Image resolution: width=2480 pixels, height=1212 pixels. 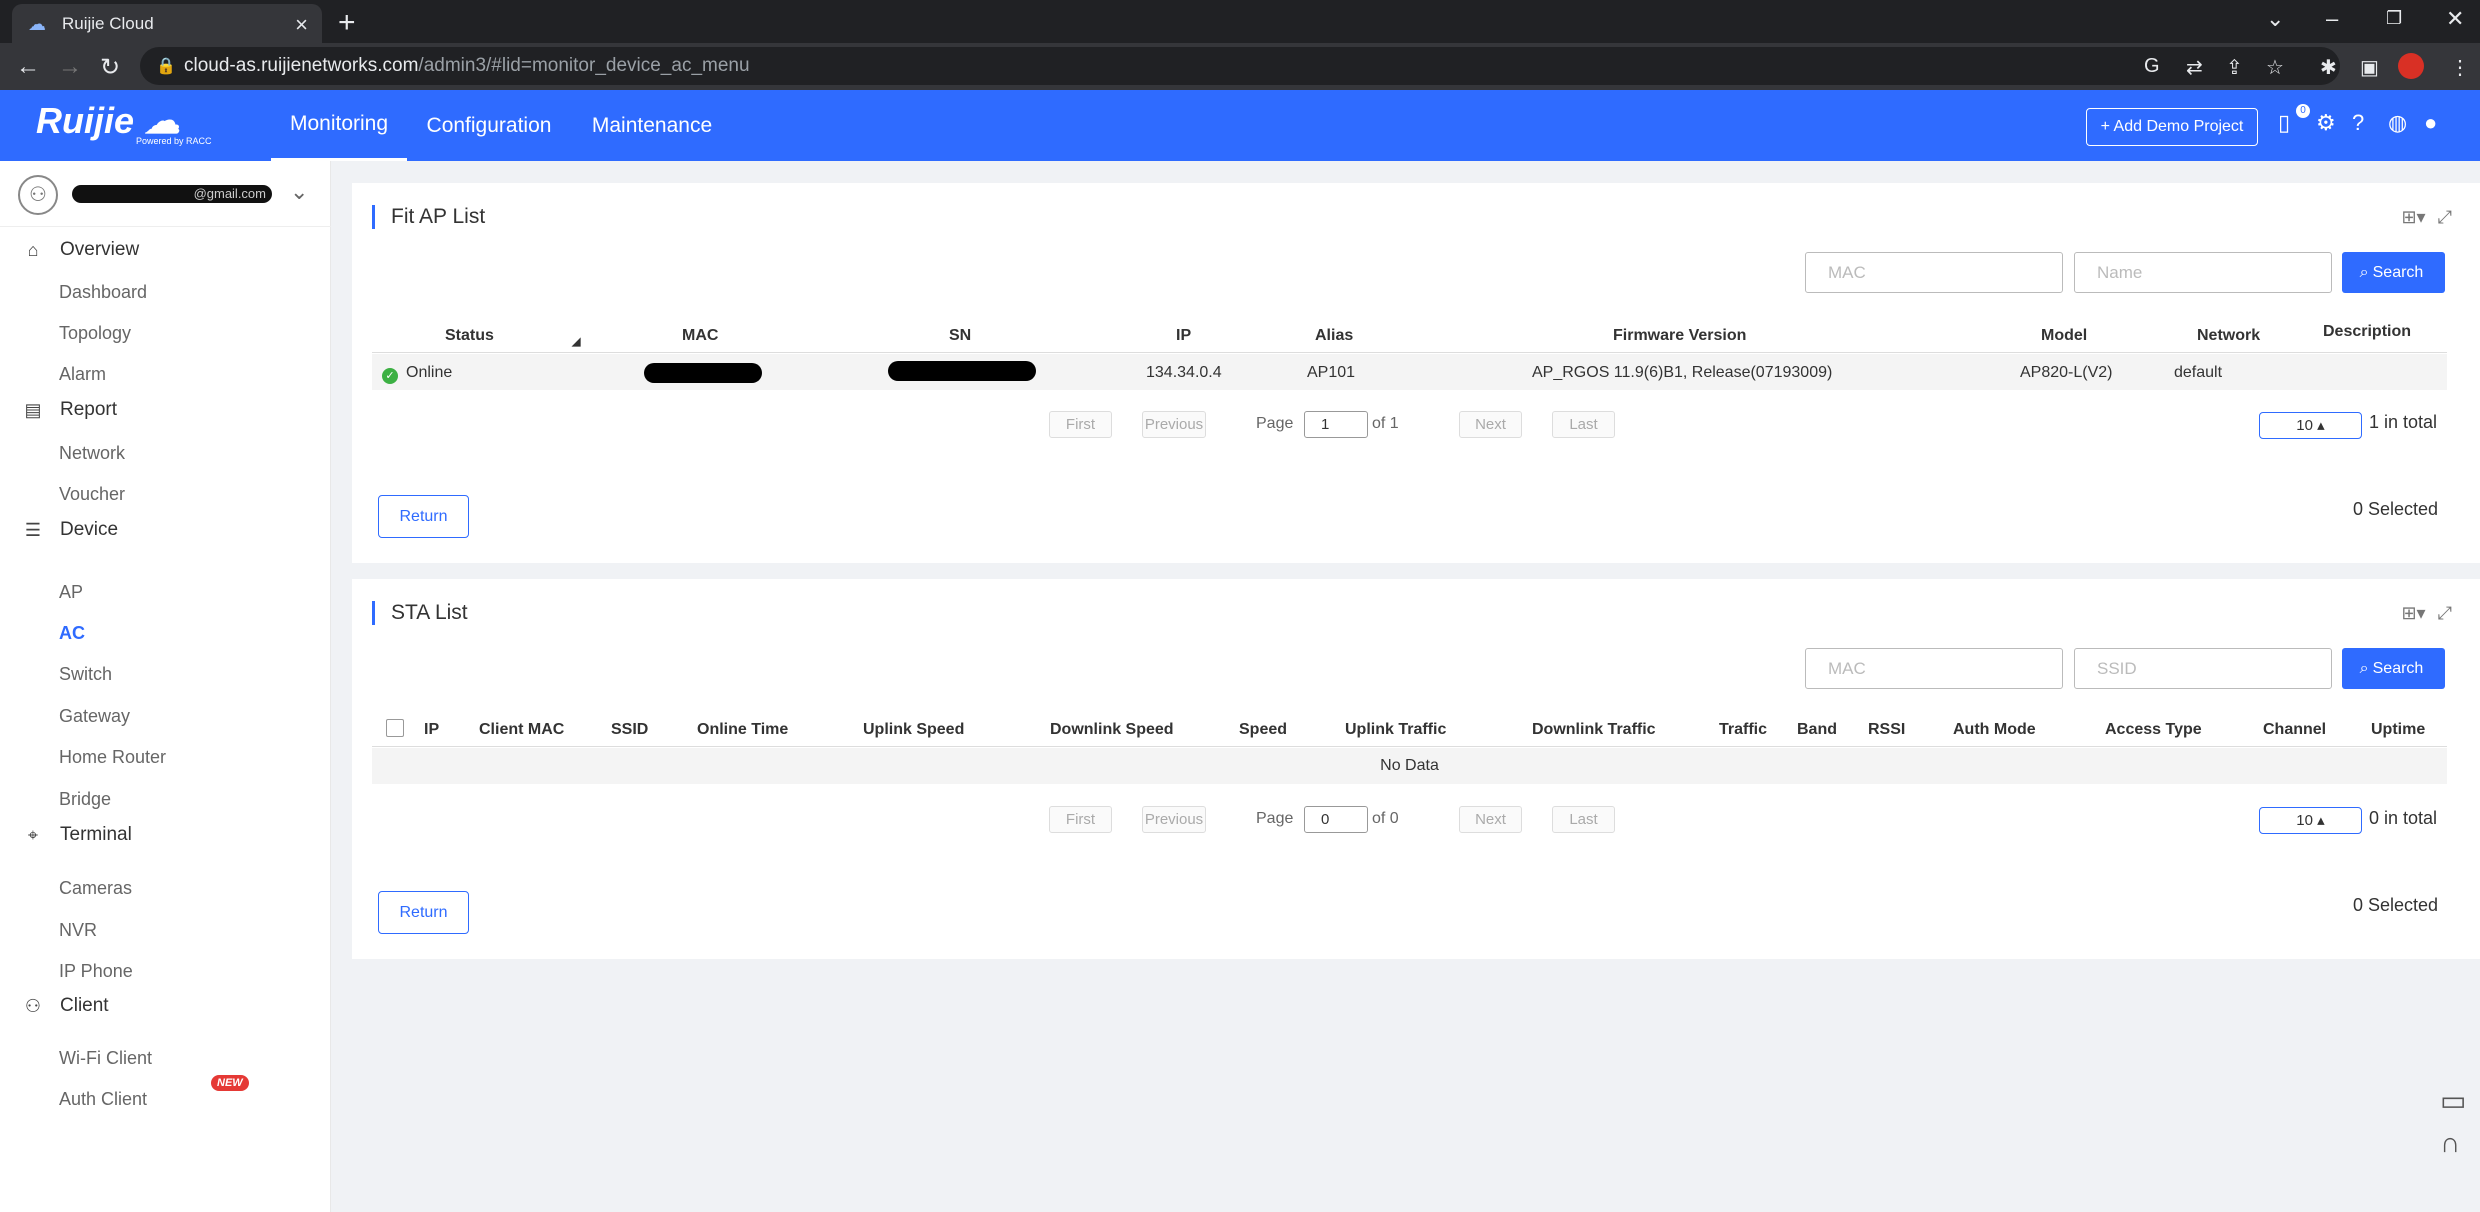 I want to click on back-icon: ←, so click(x=28, y=67).